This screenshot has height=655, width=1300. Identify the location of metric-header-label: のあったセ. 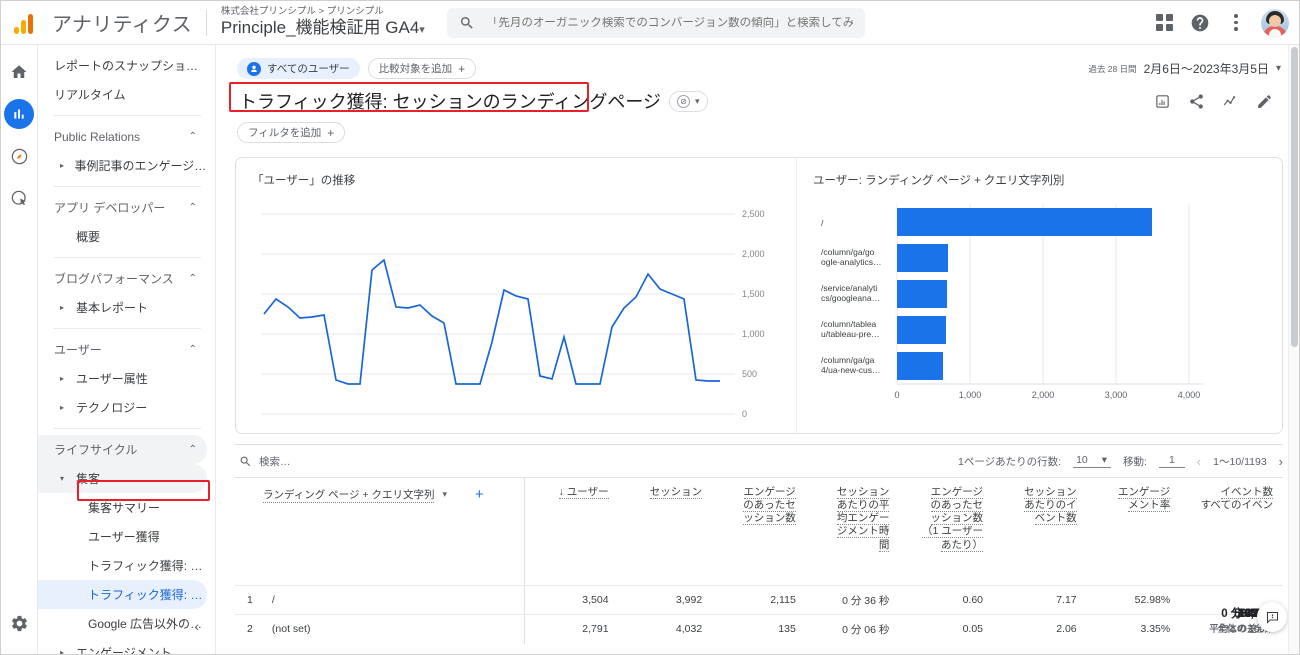
(957, 506).